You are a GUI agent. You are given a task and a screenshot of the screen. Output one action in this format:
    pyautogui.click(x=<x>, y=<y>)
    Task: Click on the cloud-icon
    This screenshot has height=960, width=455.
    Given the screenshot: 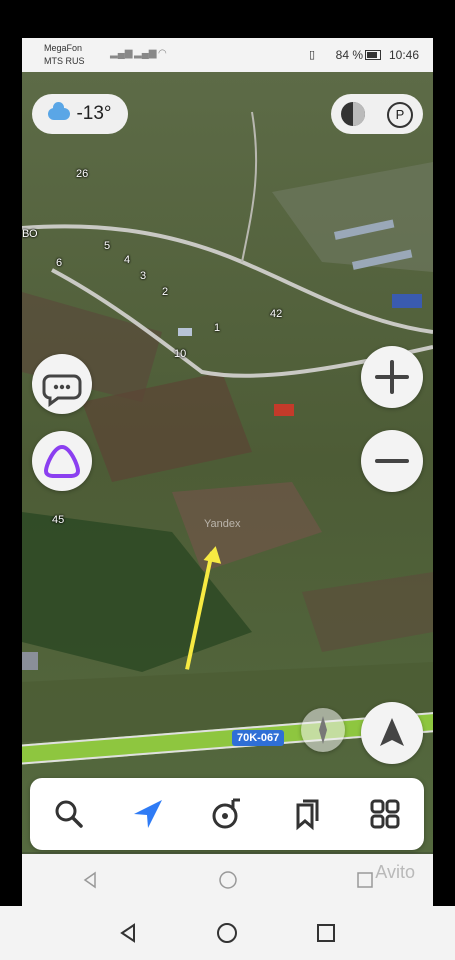 What is the action you would take?
    pyautogui.click(x=59, y=111)
    